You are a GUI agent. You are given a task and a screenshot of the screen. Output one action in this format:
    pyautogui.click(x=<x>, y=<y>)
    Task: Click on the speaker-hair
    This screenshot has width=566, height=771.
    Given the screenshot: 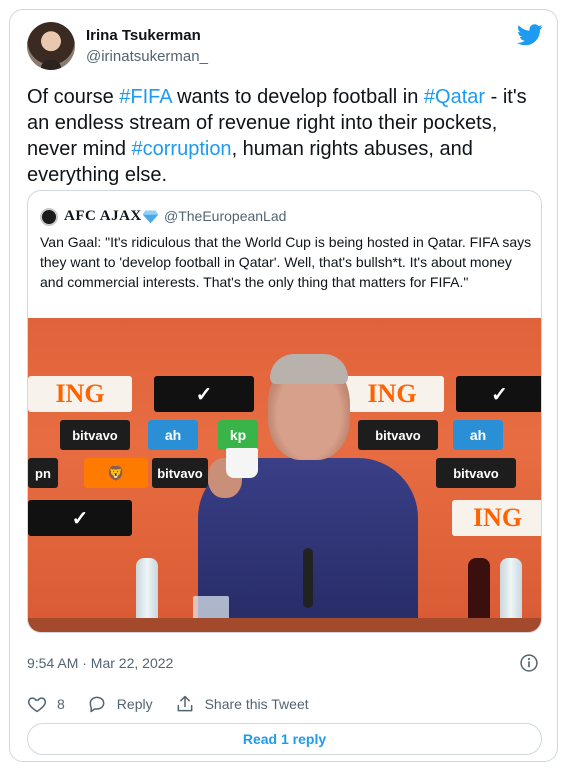 What is the action you would take?
    pyautogui.click(x=309, y=369)
    